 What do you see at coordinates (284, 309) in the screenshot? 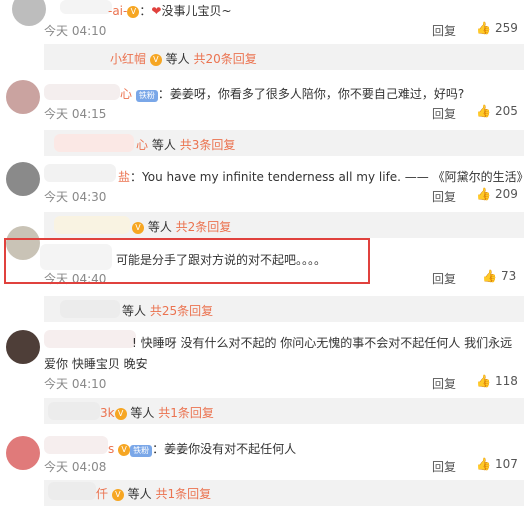
I see `subreply-summary: 等人 共25条回复` at bounding box center [284, 309].